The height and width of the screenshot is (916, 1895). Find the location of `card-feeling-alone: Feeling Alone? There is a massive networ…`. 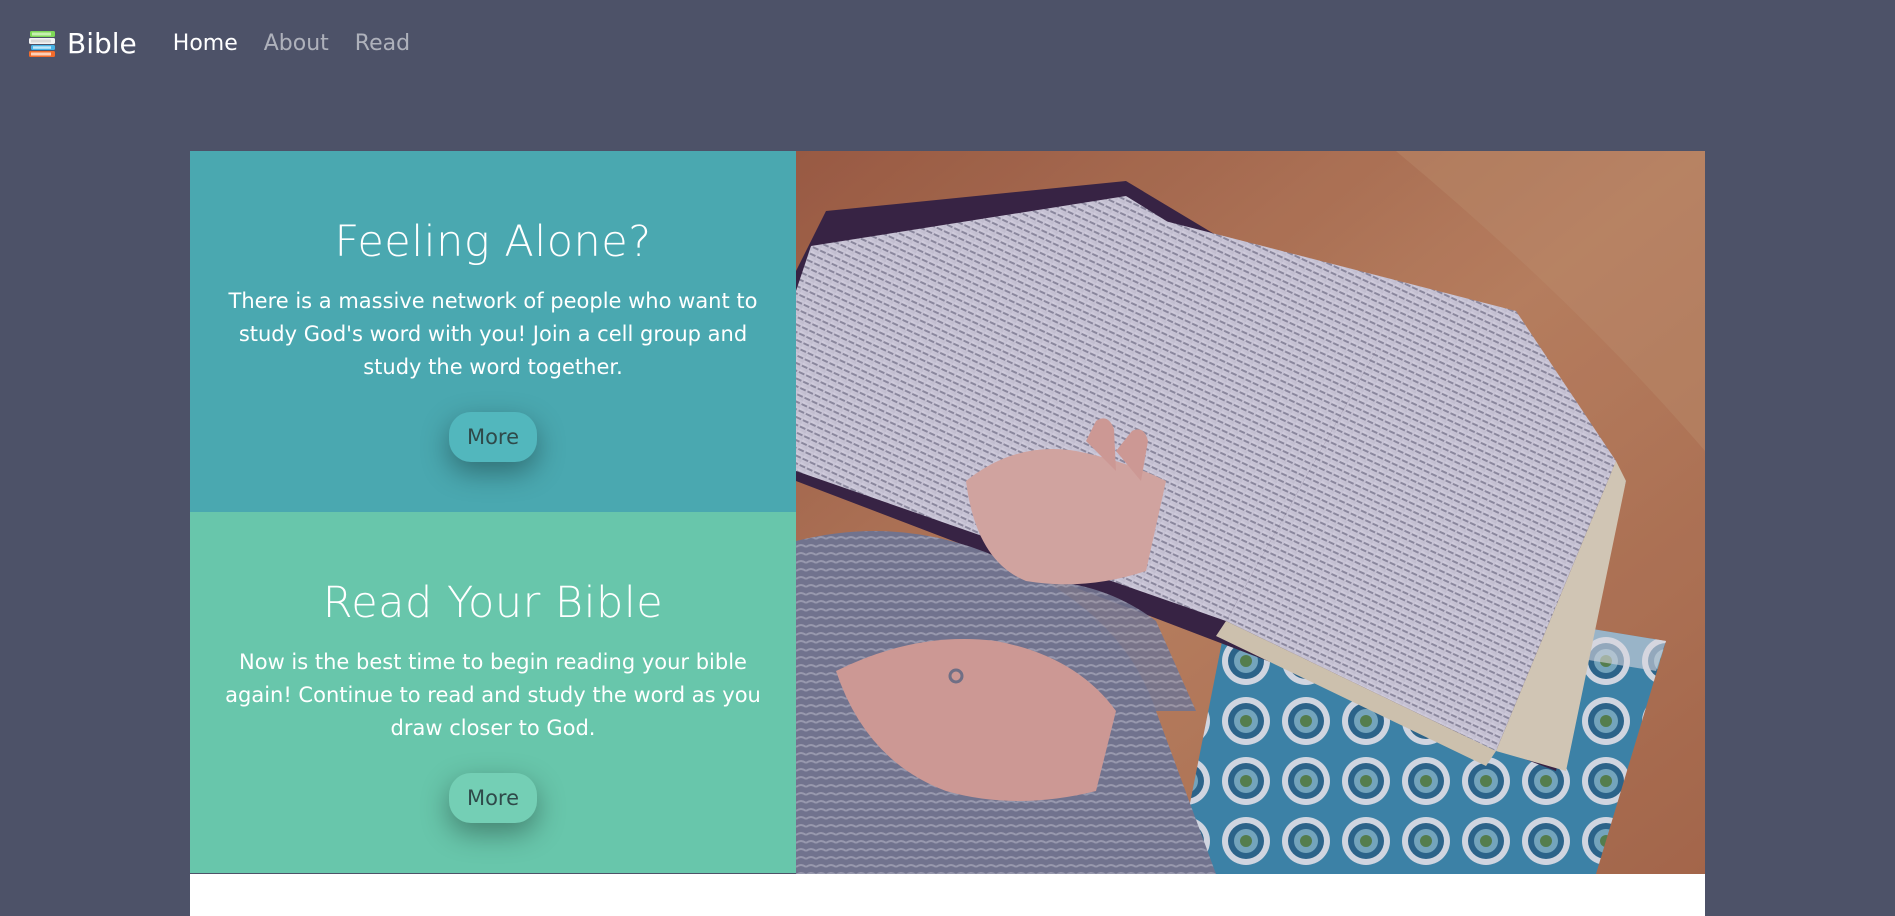

card-feeling-alone: Feeling Alone? There is a massive networ… is located at coordinates (493, 331).